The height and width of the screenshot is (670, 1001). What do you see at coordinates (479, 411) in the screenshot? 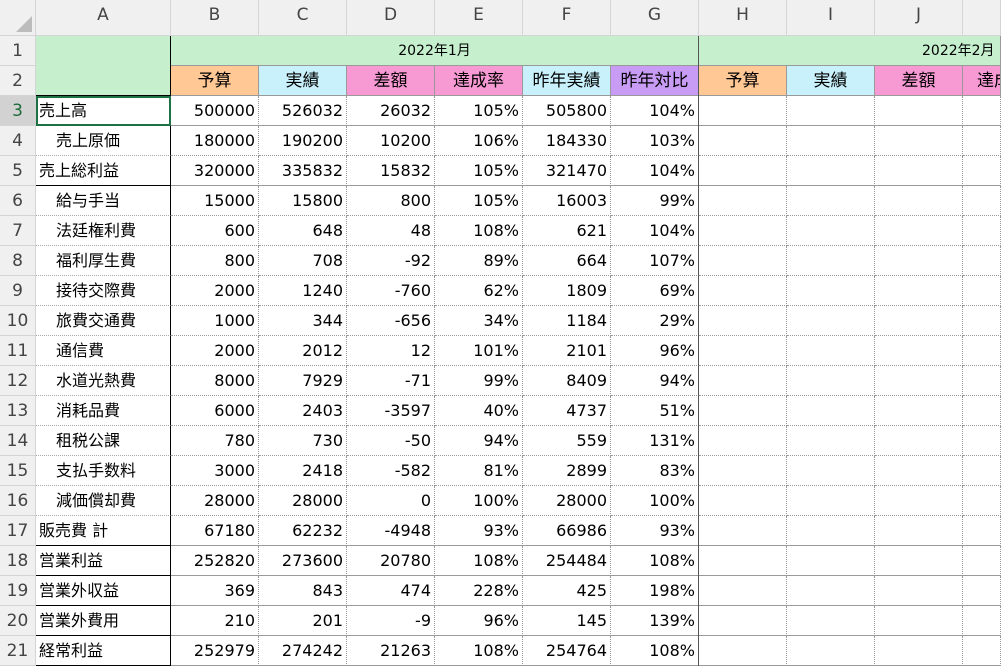
I see `data-cell: 40%` at bounding box center [479, 411].